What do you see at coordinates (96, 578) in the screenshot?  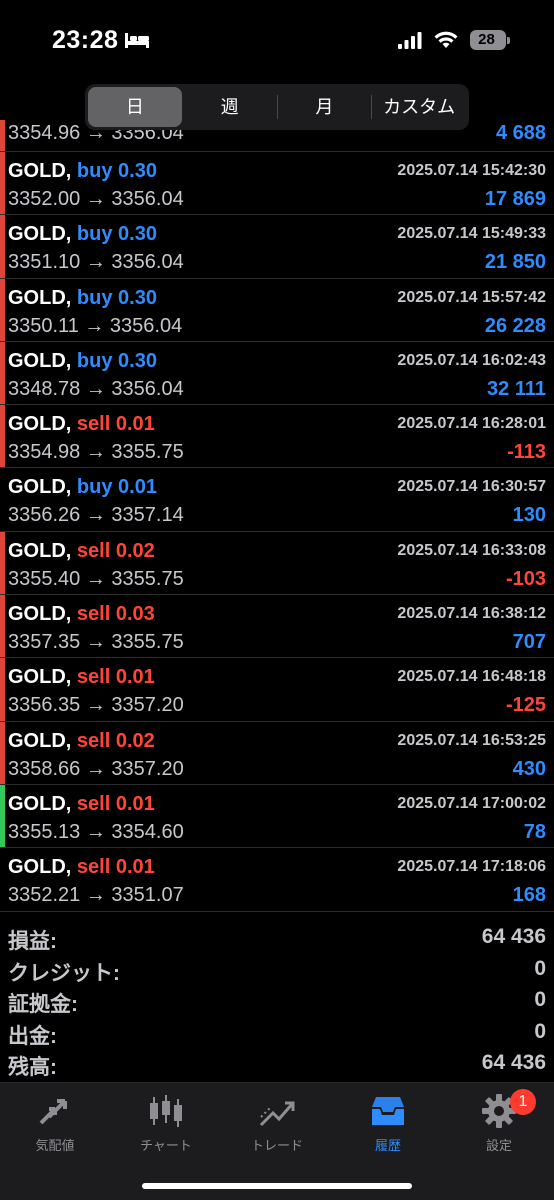 I see `trade-prices: 3355.40 → 3355.75` at bounding box center [96, 578].